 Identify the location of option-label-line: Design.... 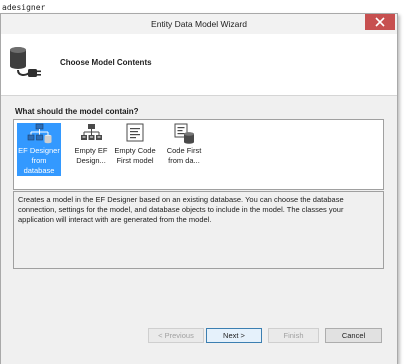
(91, 160).